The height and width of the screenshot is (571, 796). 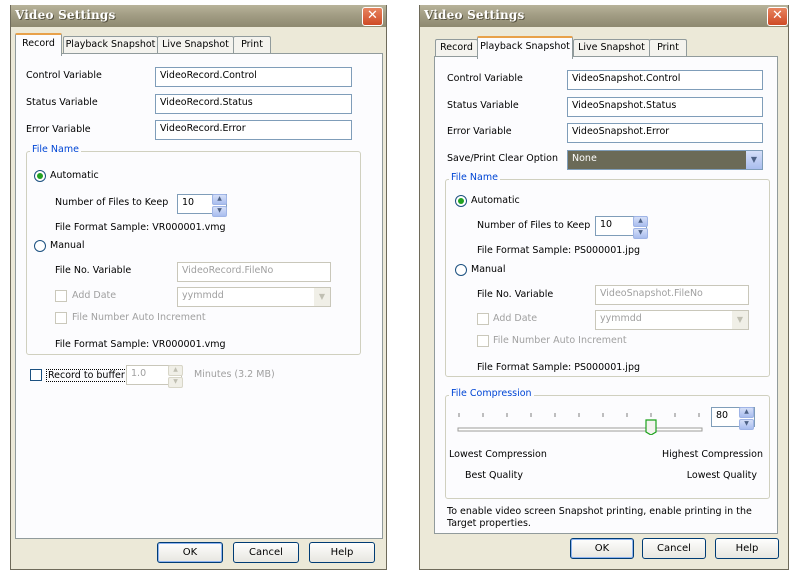 What do you see at coordinates (253, 77) in the screenshot?
I see `control-variable-input: VideoRecord.Control` at bounding box center [253, 77].